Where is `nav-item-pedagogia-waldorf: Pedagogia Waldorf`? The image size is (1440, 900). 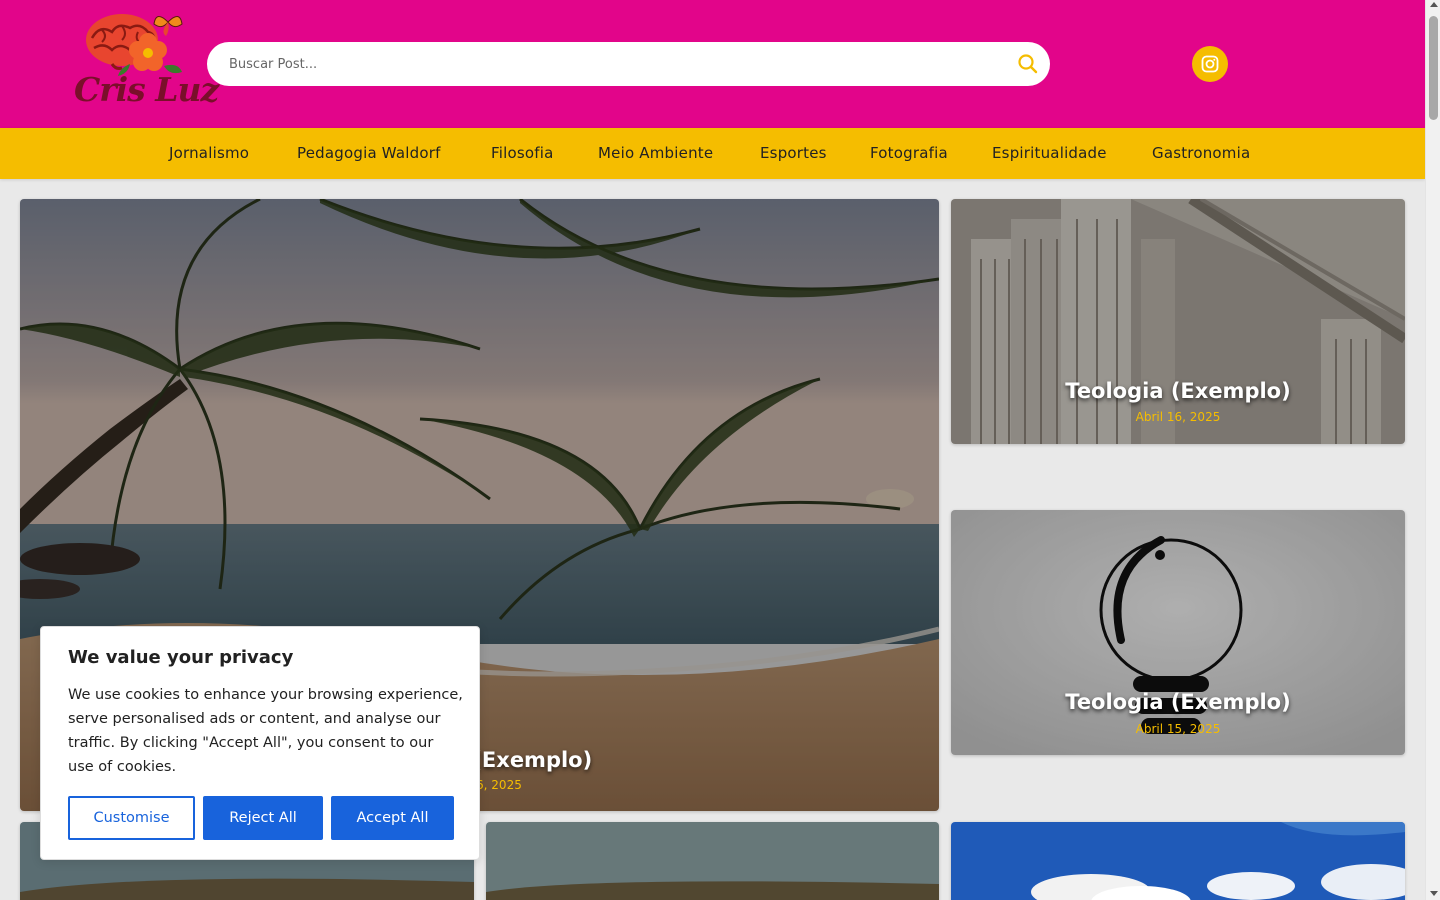 nav-item-pedagogia-waldorf: Pedagogia Waldorf is located at coordinates (369, 153).